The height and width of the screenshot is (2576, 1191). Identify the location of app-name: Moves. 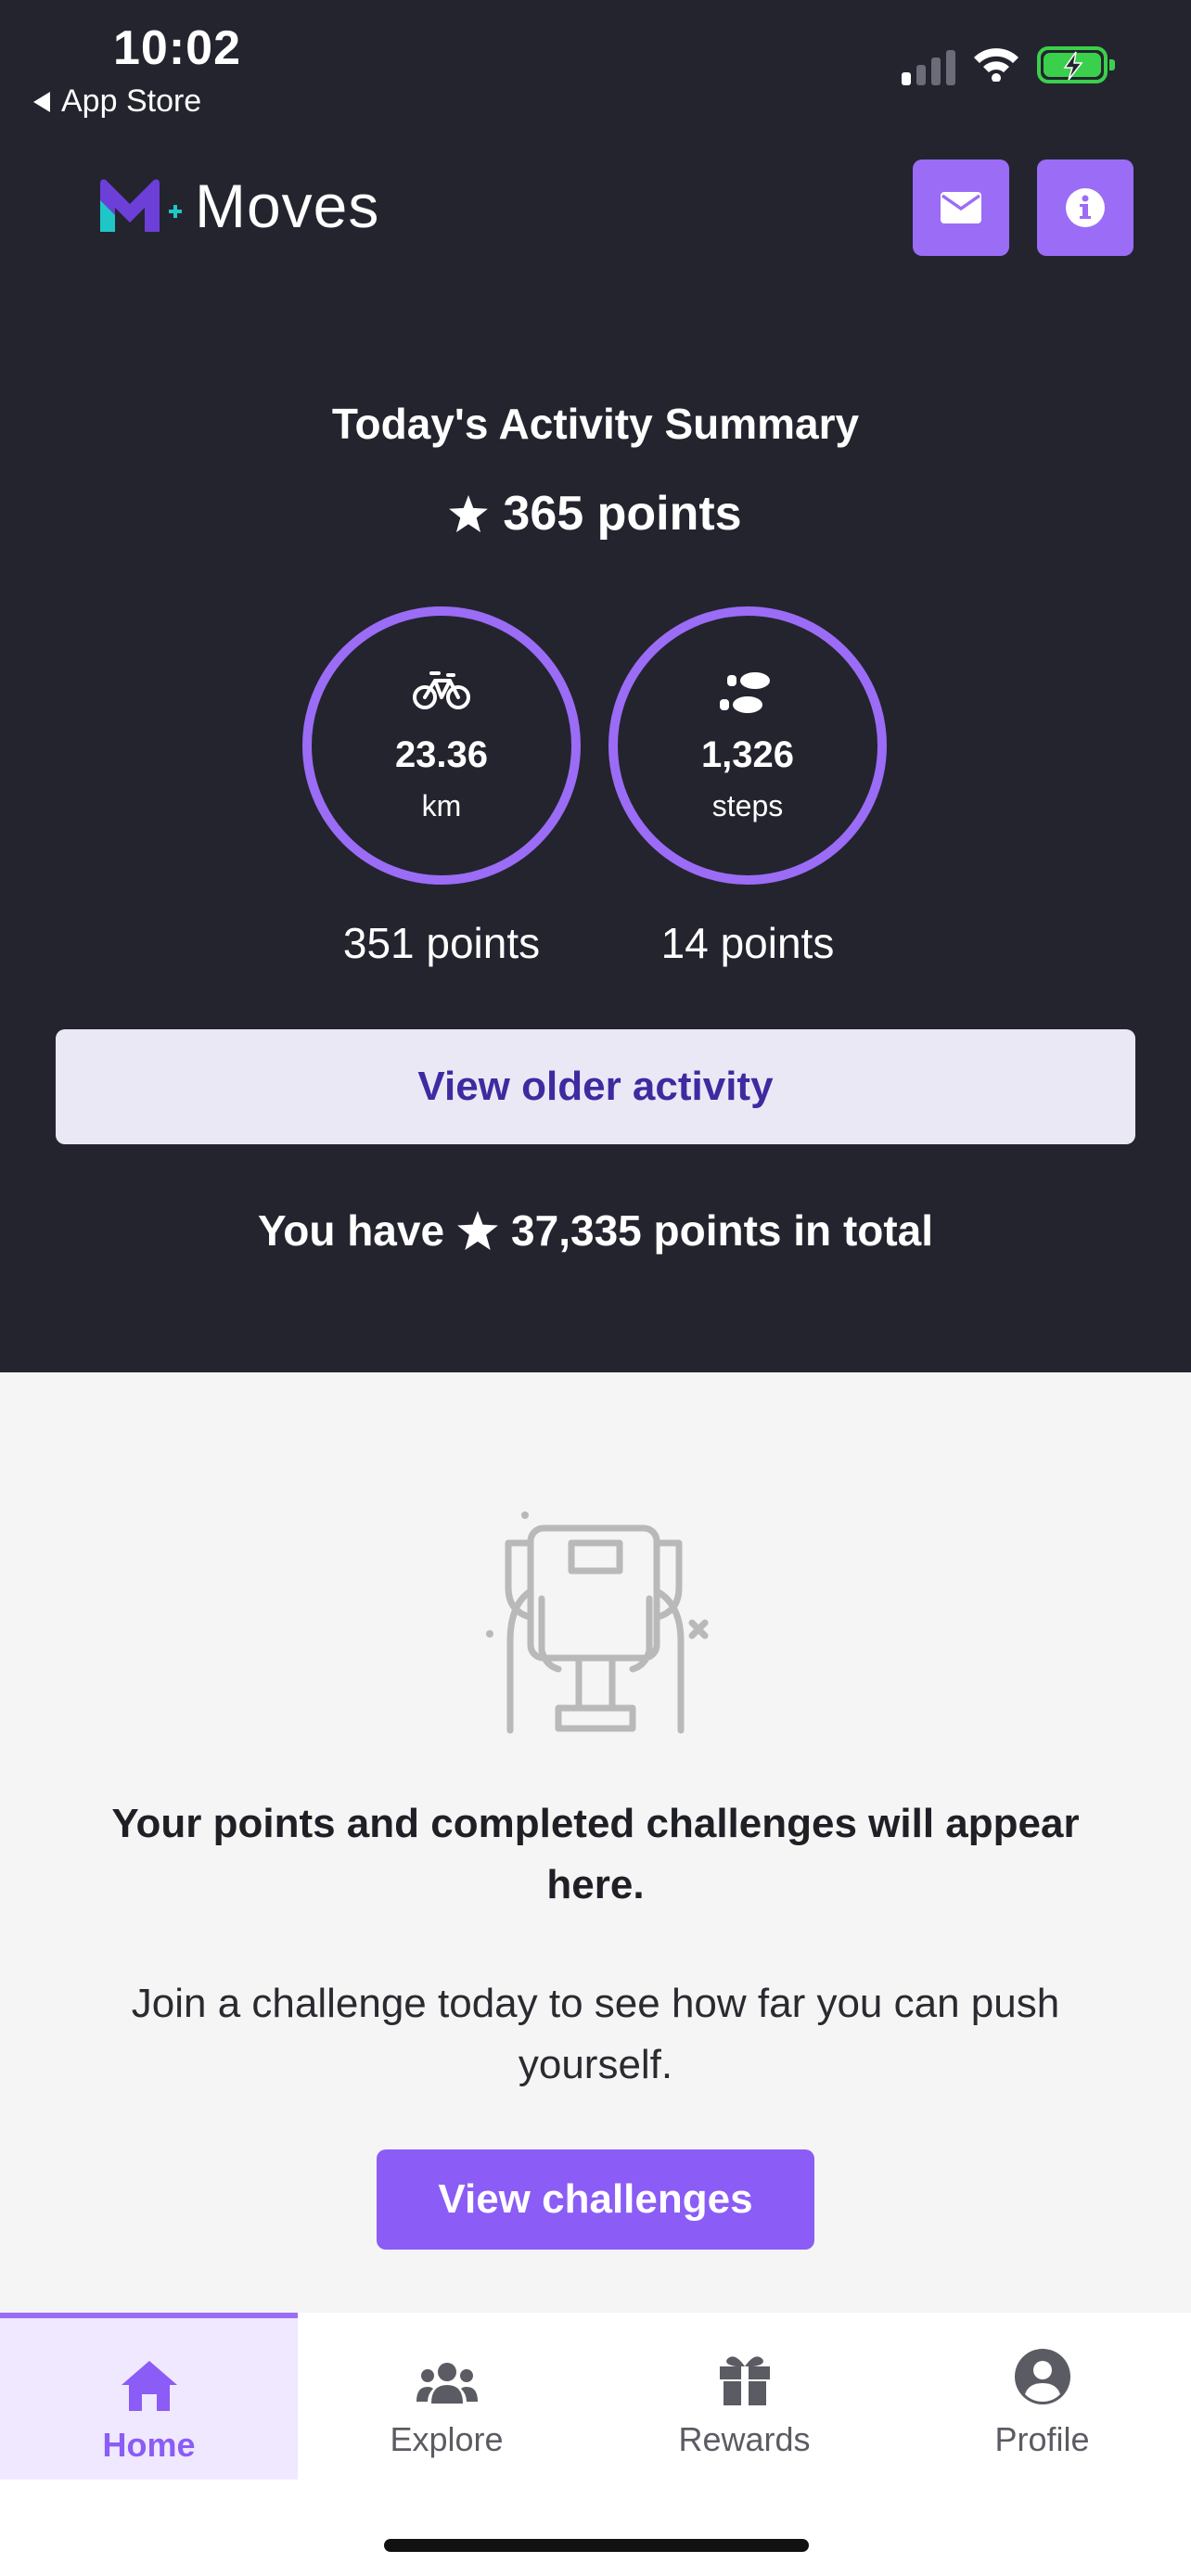
(287, 206).